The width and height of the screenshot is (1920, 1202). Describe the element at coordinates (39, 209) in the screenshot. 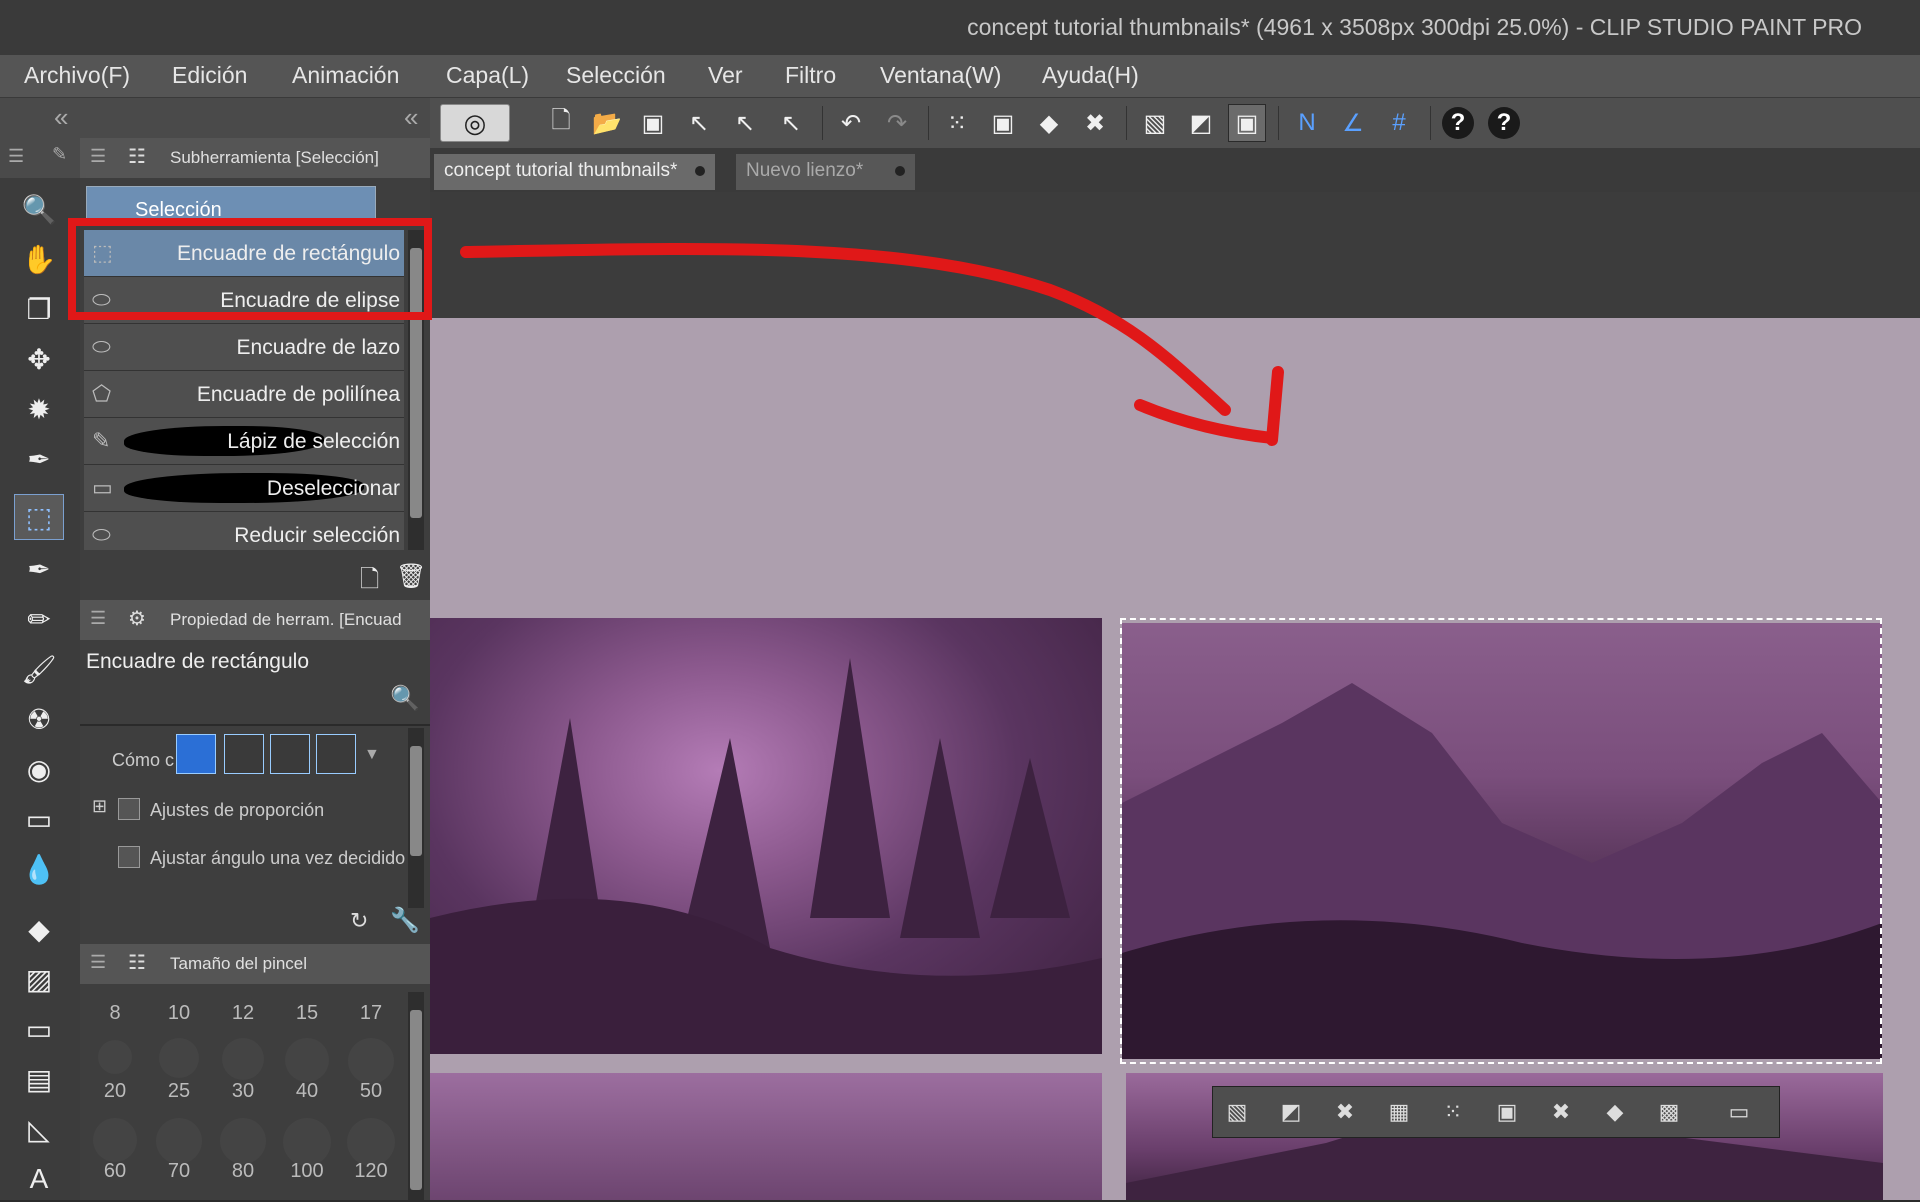

I see `zoom-tool-icon: 🔍` at that location.